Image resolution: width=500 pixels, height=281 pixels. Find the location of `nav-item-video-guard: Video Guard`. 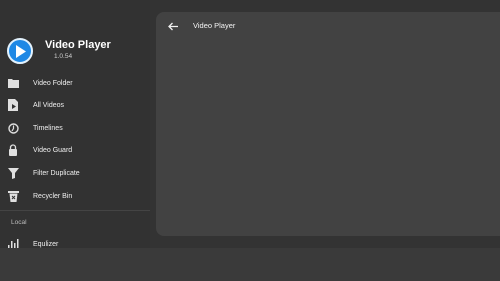

nav-item-video-guard: Video Guard is located at coordinates (75, 150).